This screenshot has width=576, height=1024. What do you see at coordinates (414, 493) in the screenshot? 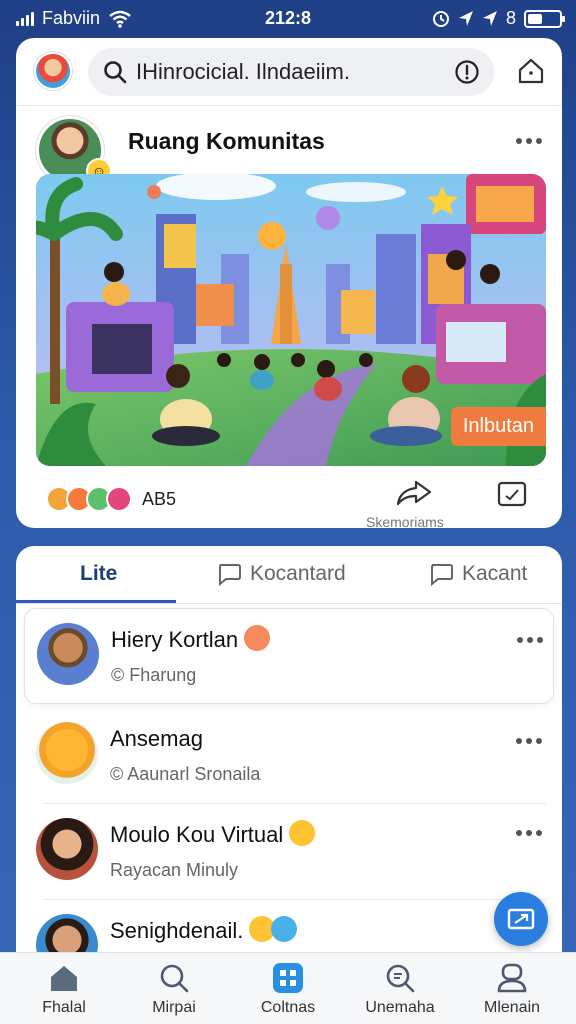
I see `share-icon` at bounding box center [414, 493].